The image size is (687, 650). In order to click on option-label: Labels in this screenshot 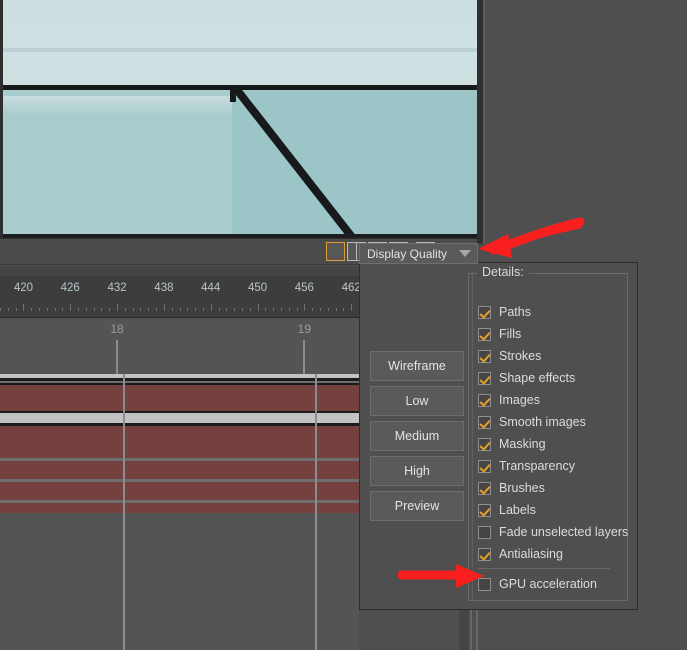, I will do `click(517, 510)`.